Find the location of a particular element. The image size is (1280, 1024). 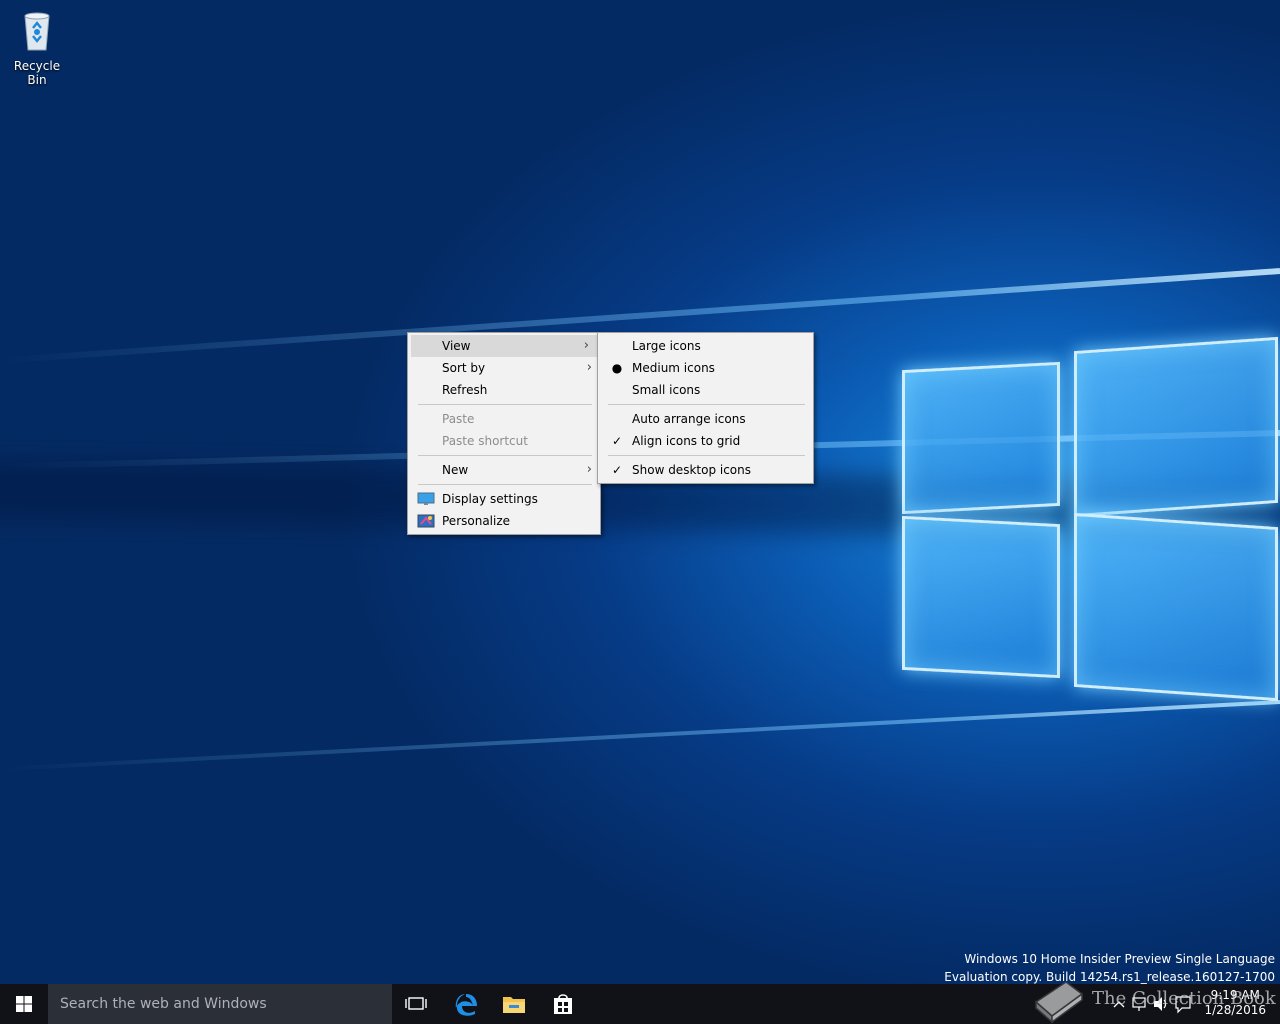

task-view-button is located at coordinates (416, 1004).